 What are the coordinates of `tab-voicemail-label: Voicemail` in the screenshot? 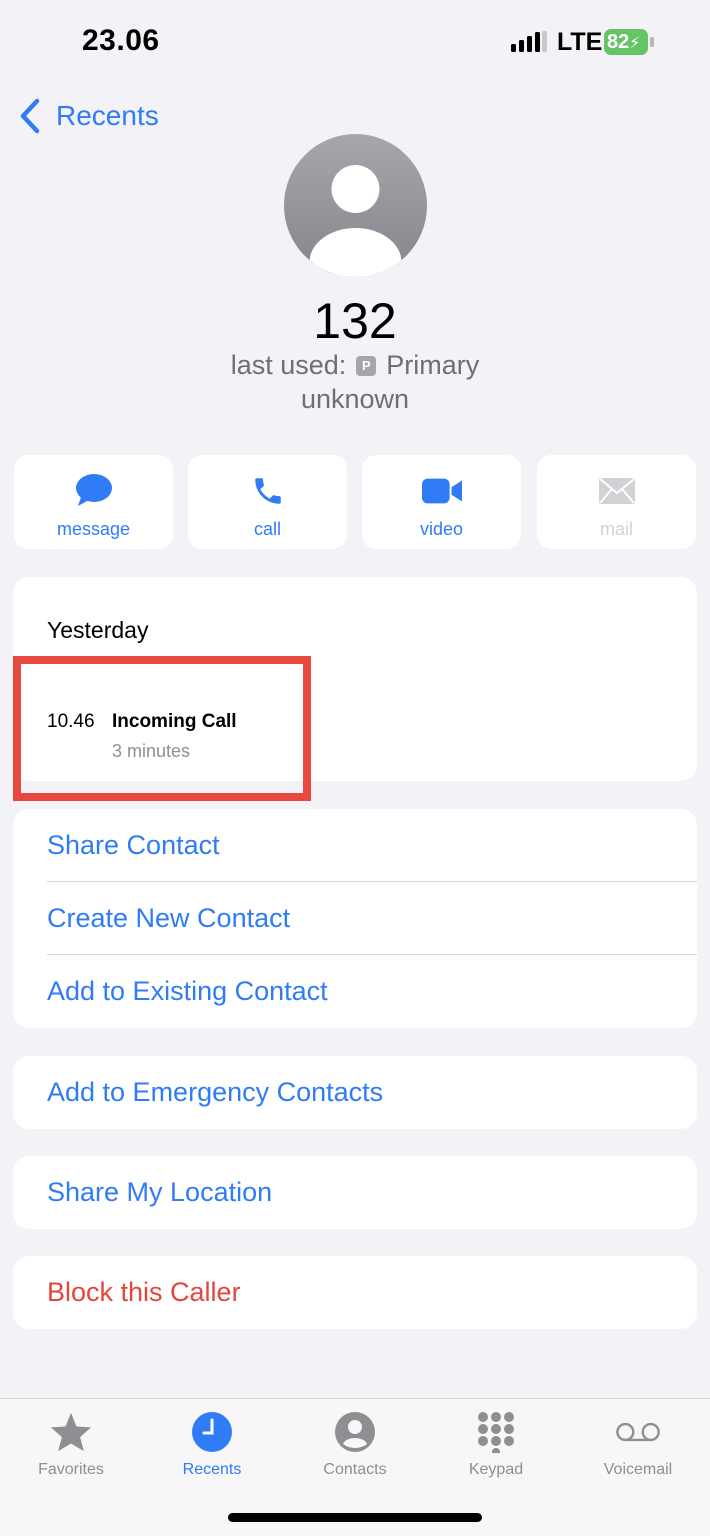 It's located at (638, 1469).